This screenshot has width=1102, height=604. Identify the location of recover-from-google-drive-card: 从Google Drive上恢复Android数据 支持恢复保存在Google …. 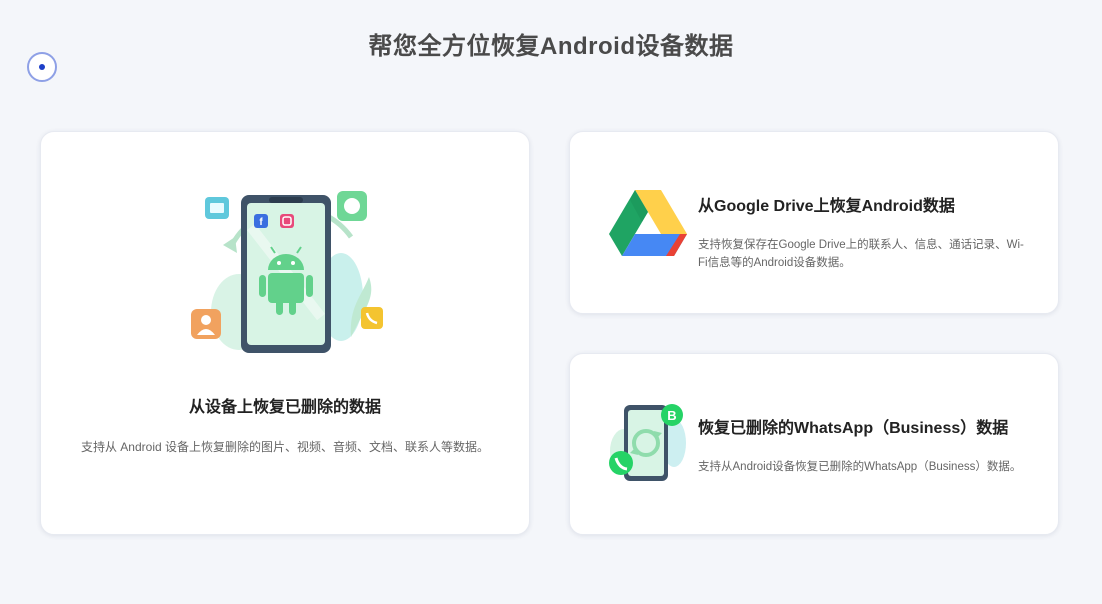
(814, 222).